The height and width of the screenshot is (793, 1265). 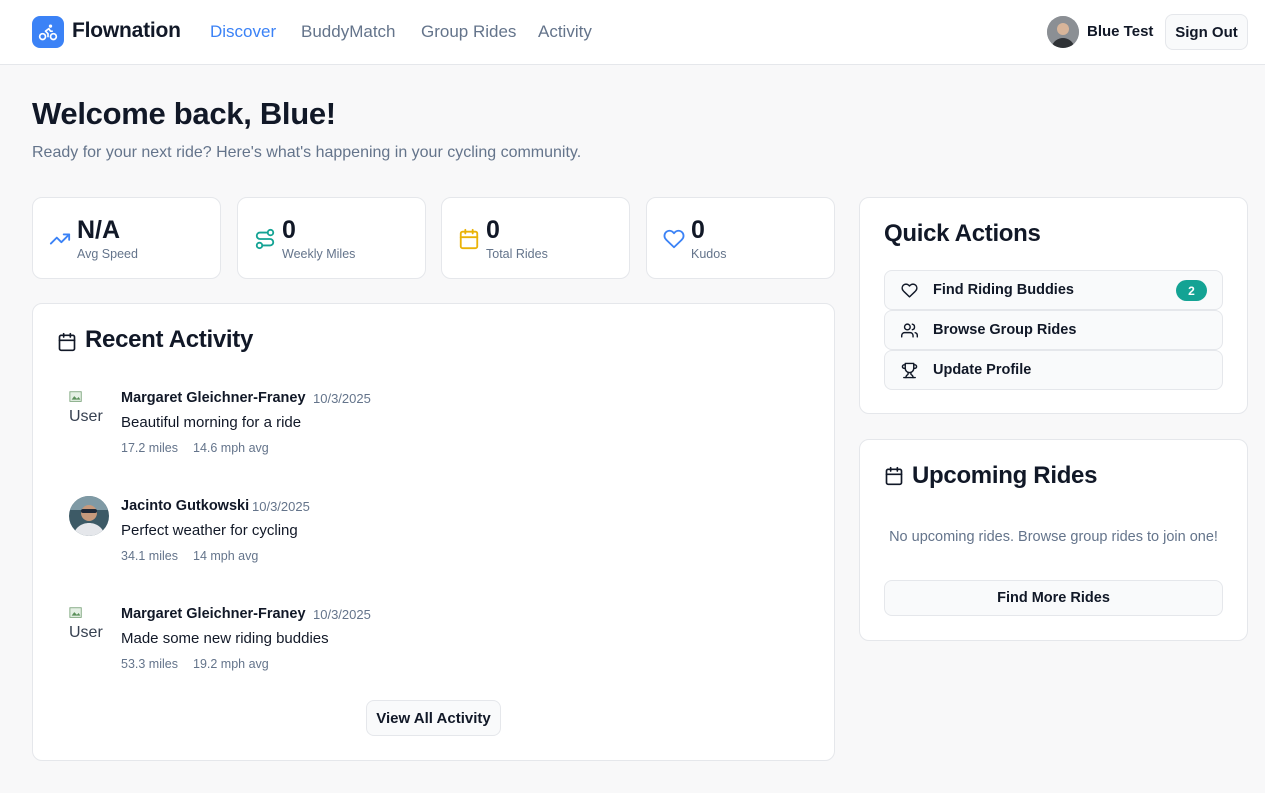 I want to click on stat-card-avg-speed: N/A Avg Speed, so click(x=126, y=238).